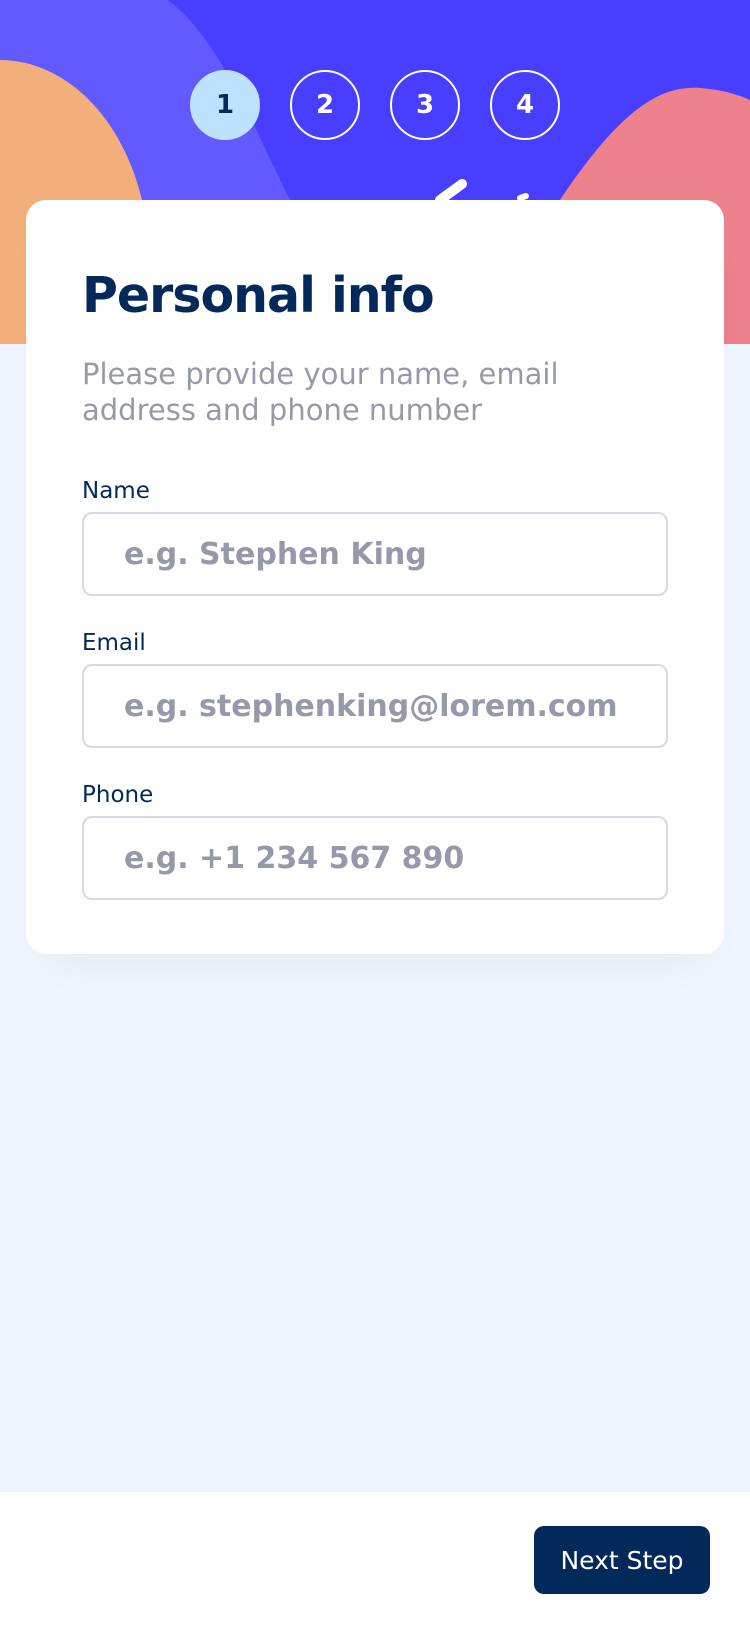 The height and width of the screenshot is (1632, 750). I want to click on next-step-button: Next Step, so click(622, 1560).